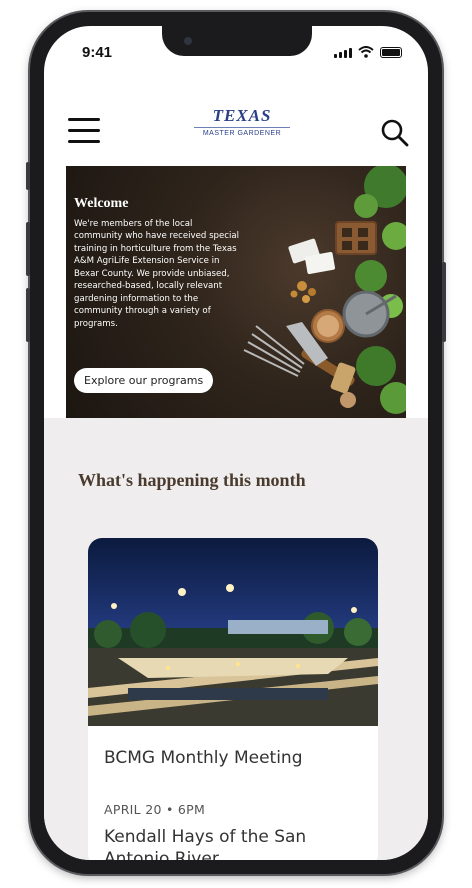 The image size is (472, 888). Describe the element at coordinates (203, 758) in the screenshot. I see `event-title: BCMG Monthly Meeting` at that location.